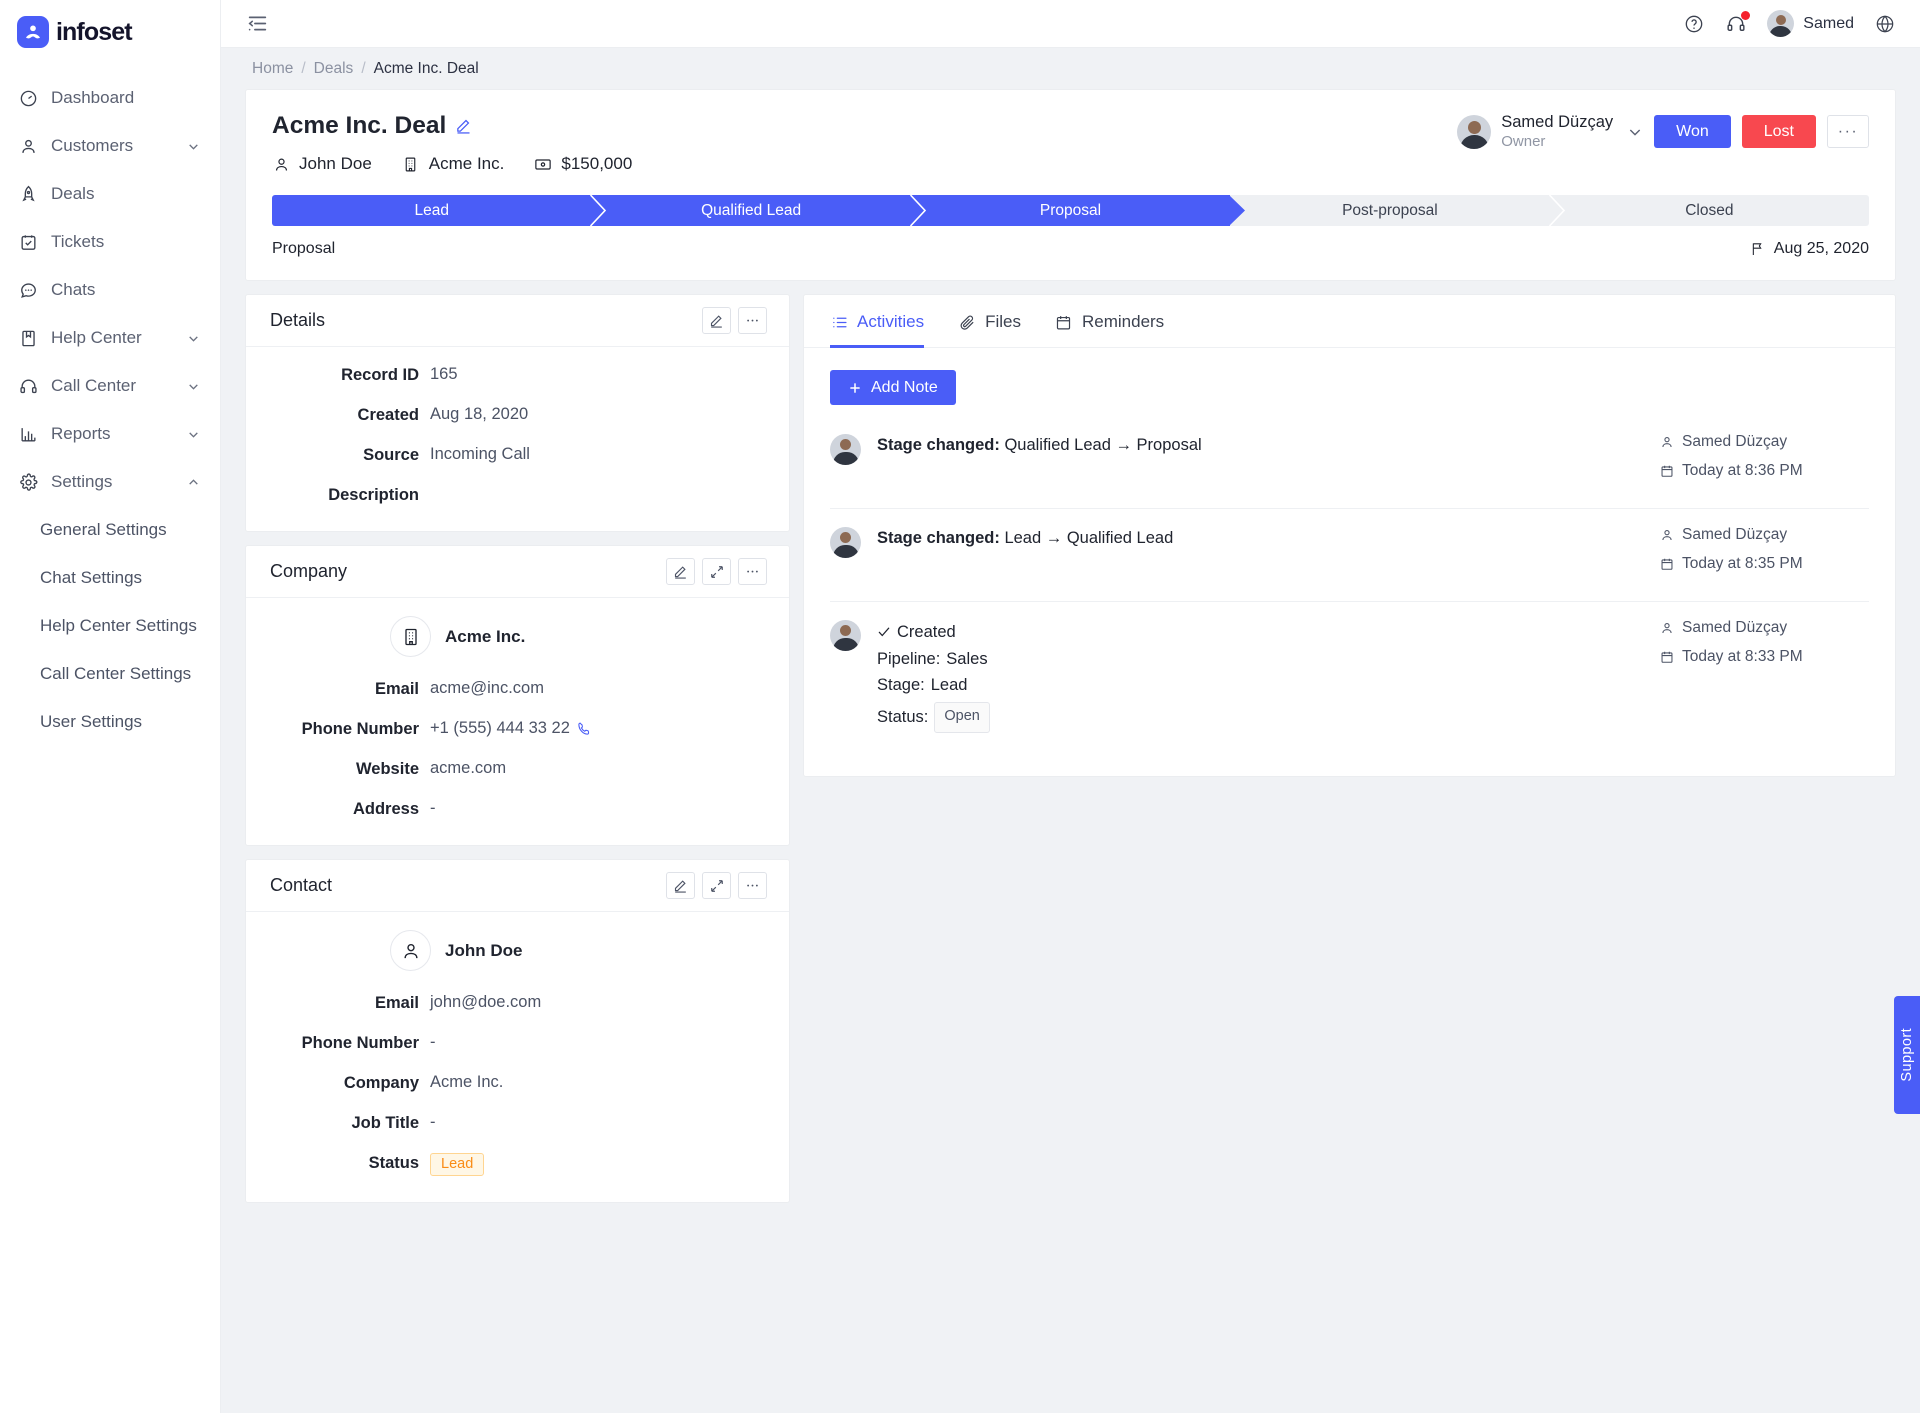 The image size is (1920, 1413). Describe the element at coordinates (28, 482) in the screenshot. I see `gear-icon` at that location.